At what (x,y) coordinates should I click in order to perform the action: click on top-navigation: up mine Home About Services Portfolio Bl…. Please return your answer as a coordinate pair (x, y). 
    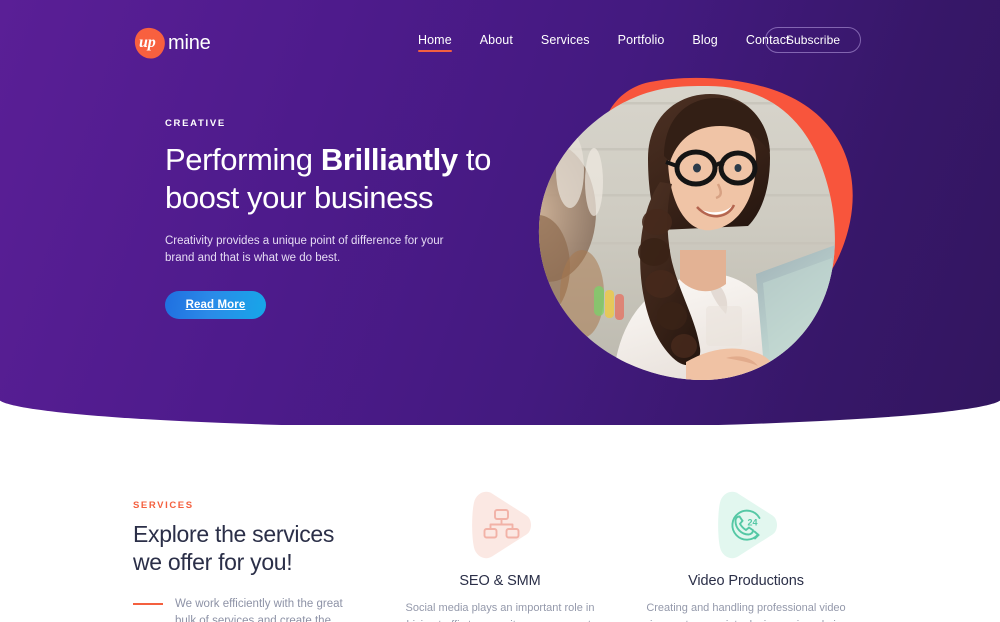
    Looking at the image, I should click on (500, 40).